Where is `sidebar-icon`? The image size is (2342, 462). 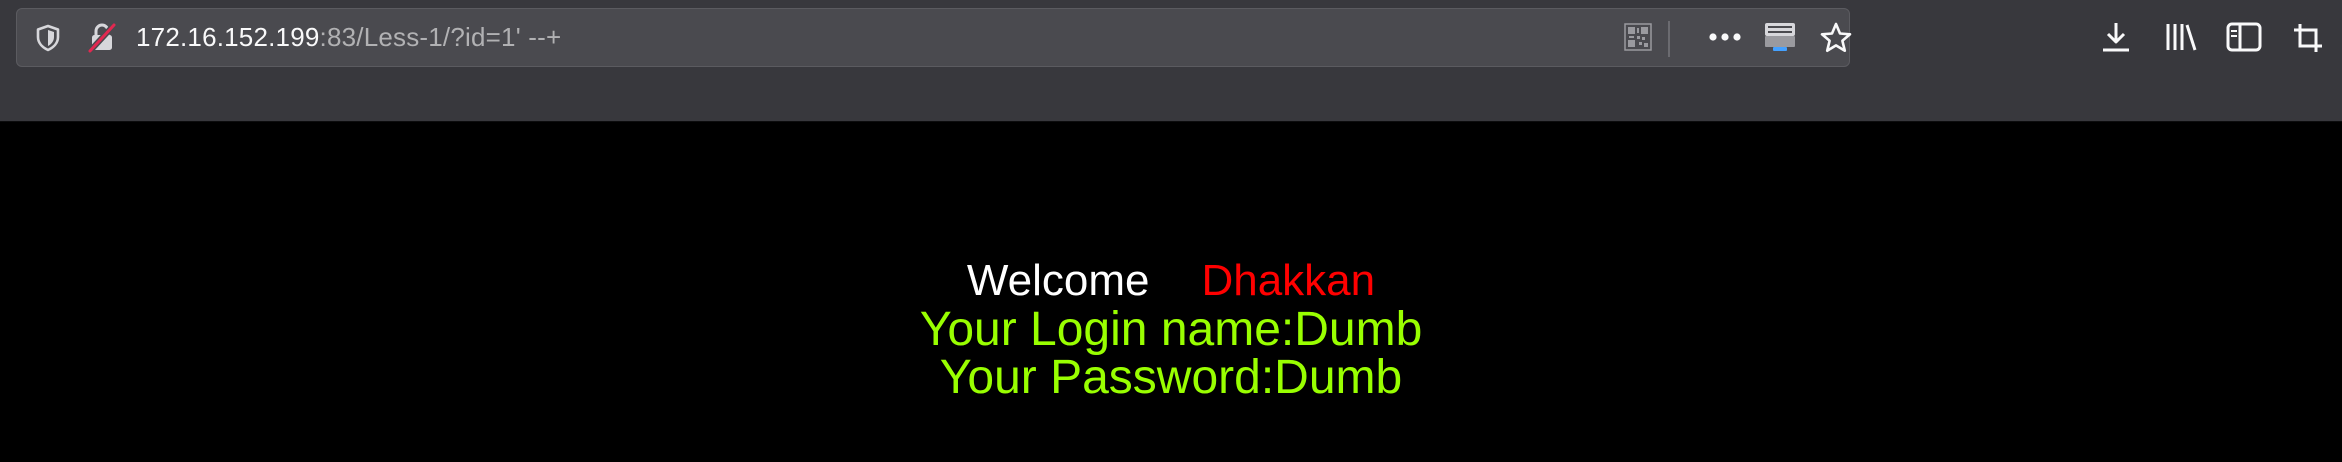 sidebar-icon is located at coordinates (2244, 37).